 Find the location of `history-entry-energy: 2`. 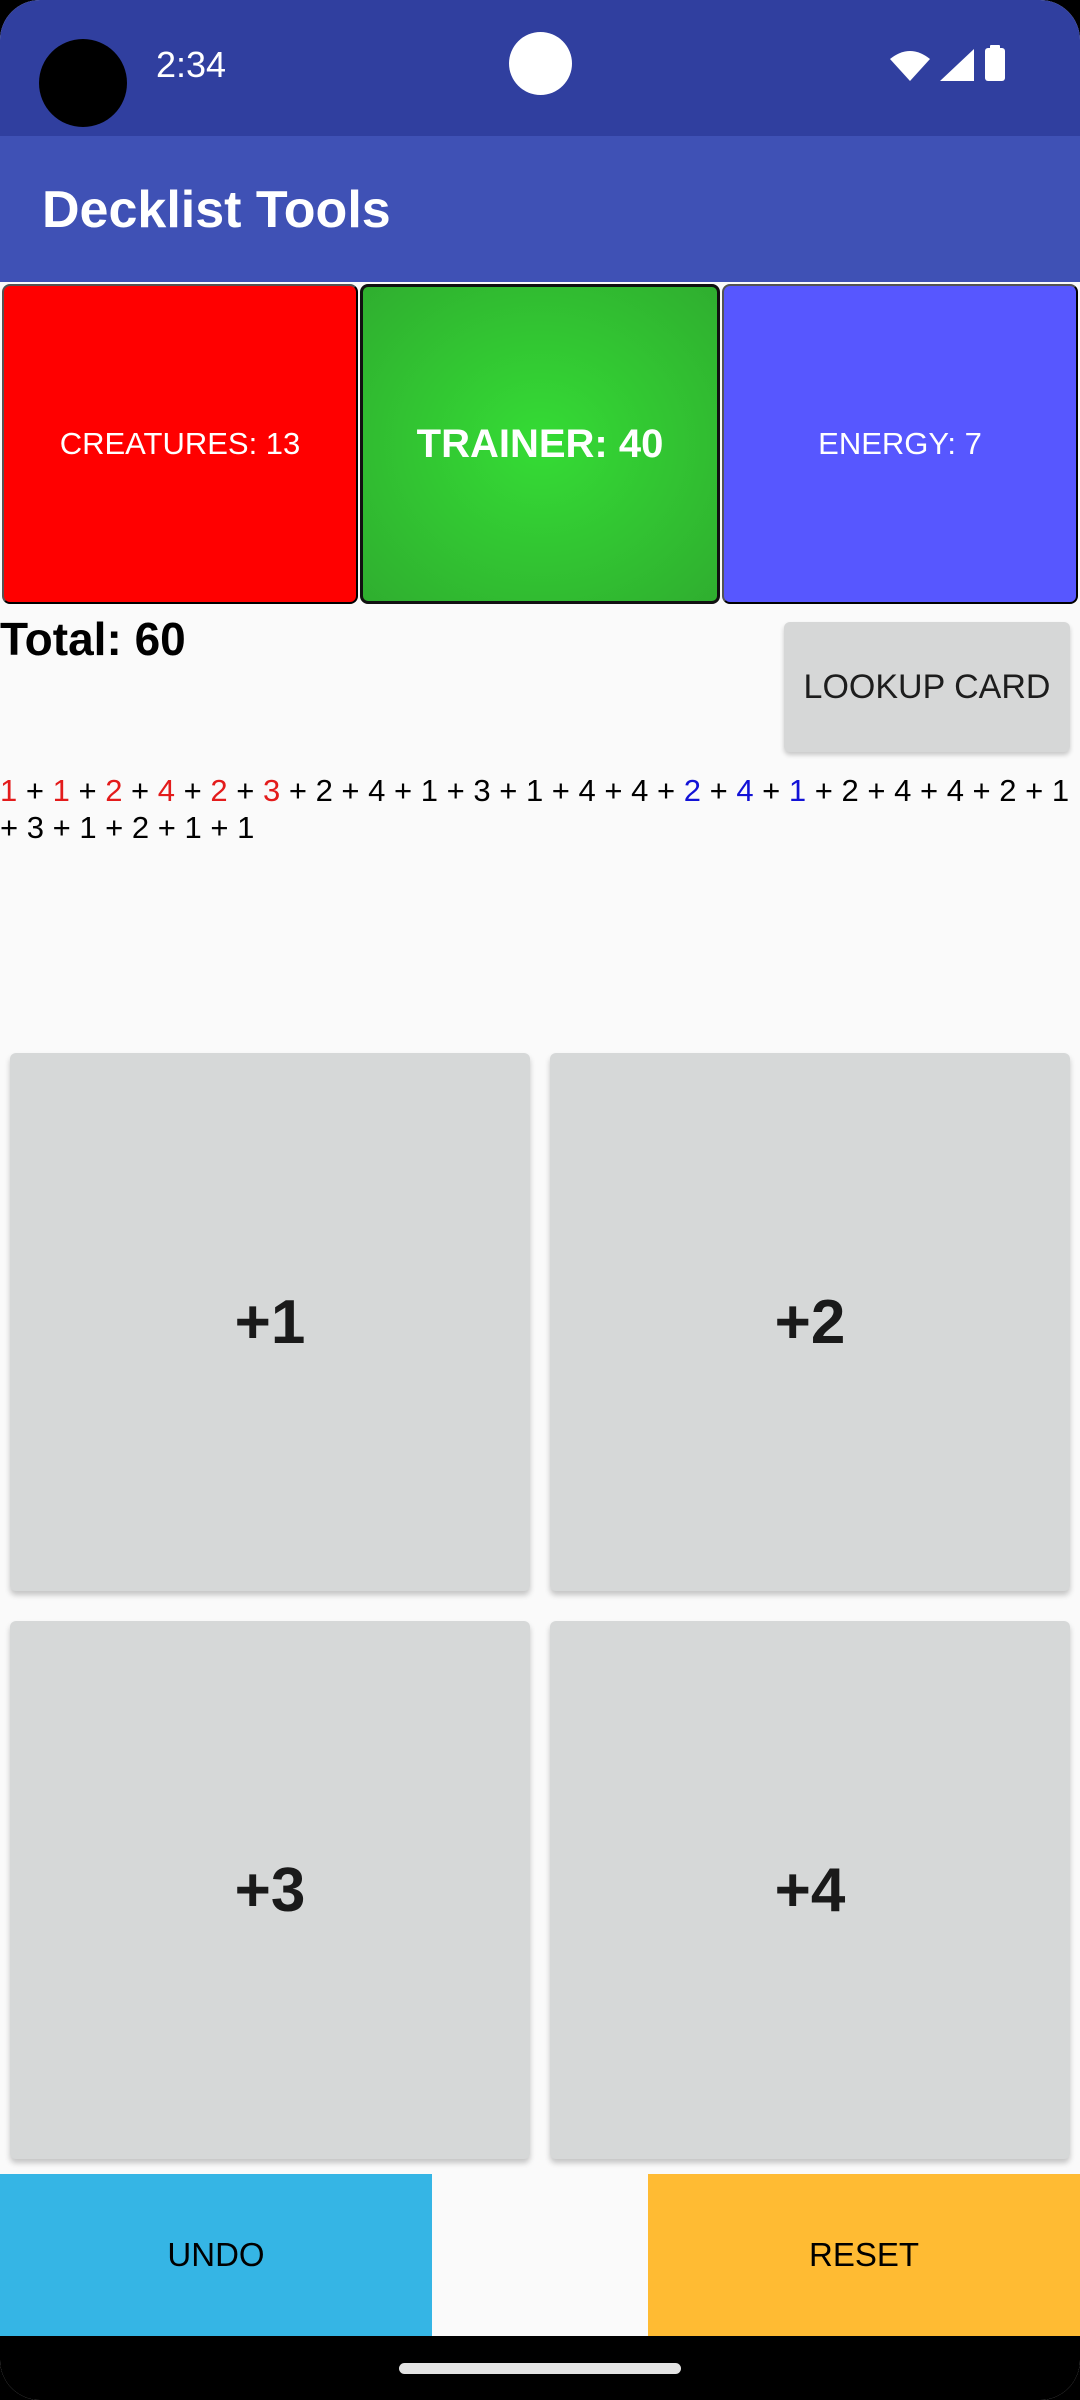

history-entry-energy: 2 is located at coordinates (692, 790).